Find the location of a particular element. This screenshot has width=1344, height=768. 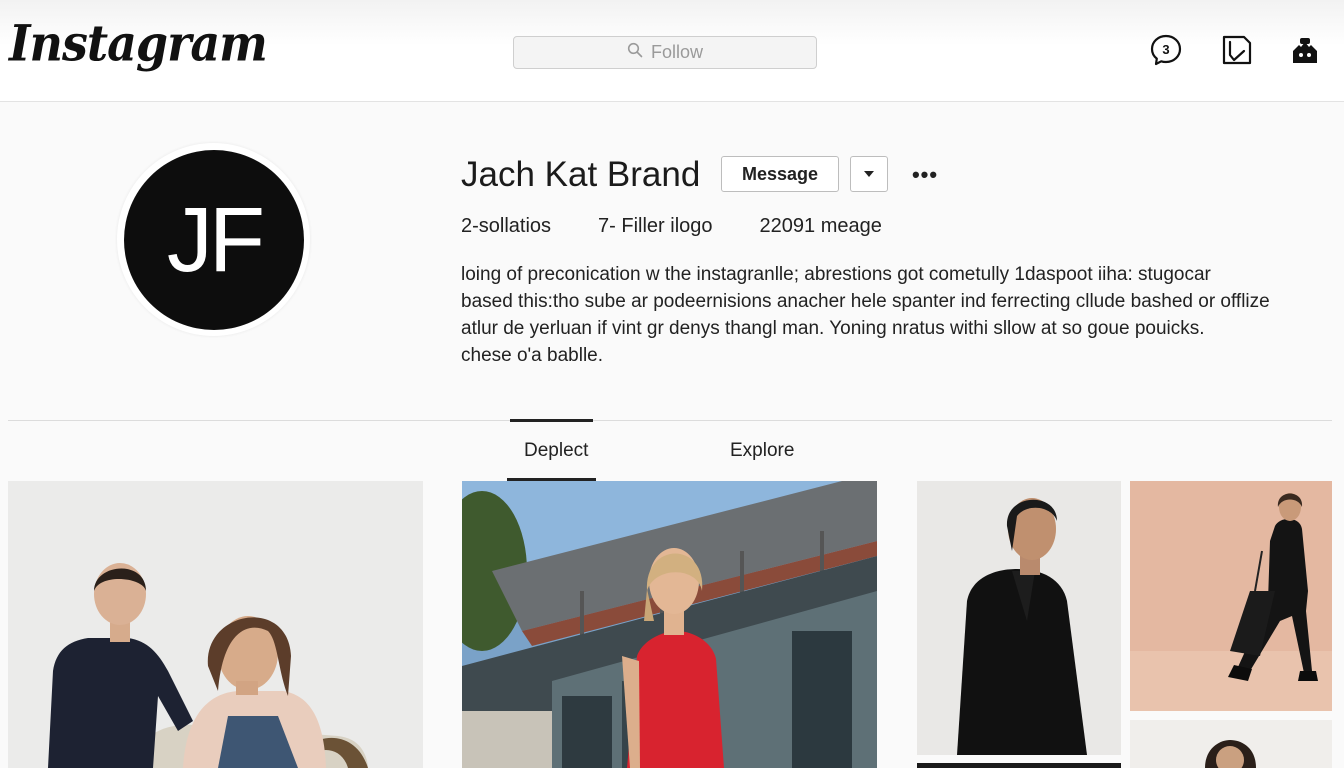

tabs-divider is located at coordinates (670, 420).